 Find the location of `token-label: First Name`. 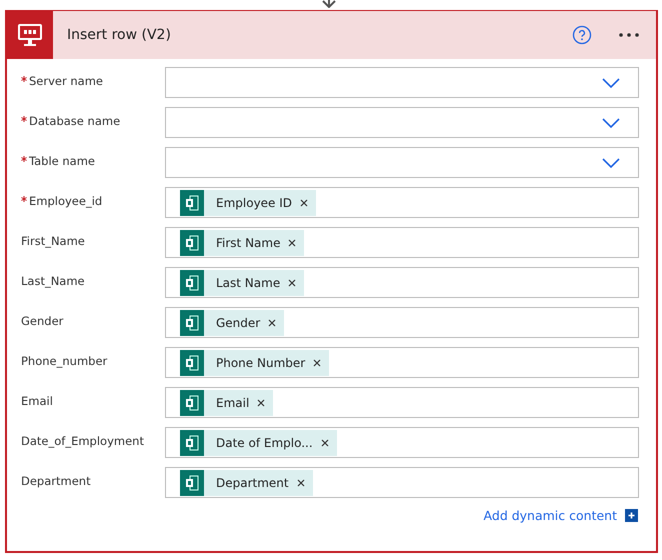

token-label: First Name is located at coordinates (248, 243).